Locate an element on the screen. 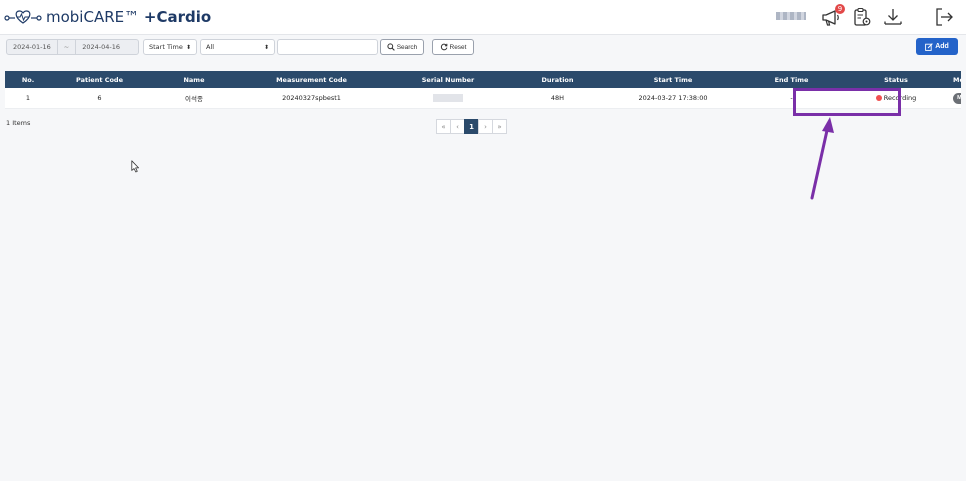 This screenshot has height=481, width=966. search-icon is located at coordinates (391, 47).